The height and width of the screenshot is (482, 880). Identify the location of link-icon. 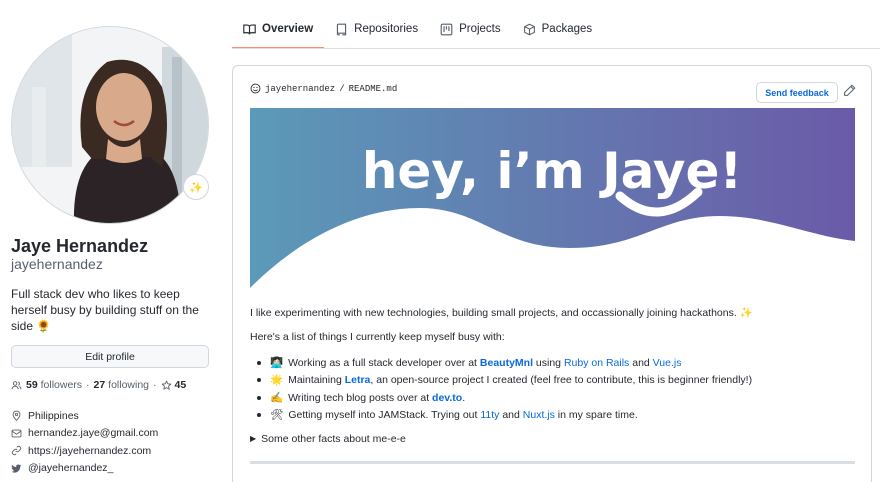
(16, 451).